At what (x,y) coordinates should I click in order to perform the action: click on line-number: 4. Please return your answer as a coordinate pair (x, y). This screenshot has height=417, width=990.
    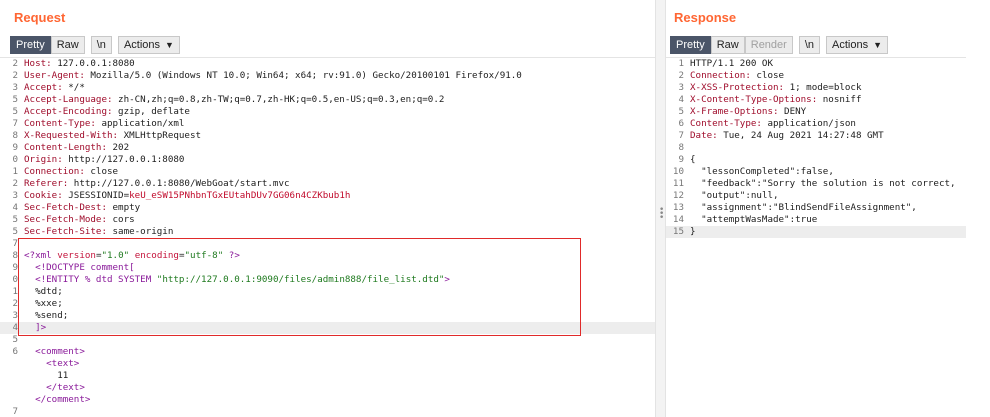
    Looking at the image, I should click on (15, 207).